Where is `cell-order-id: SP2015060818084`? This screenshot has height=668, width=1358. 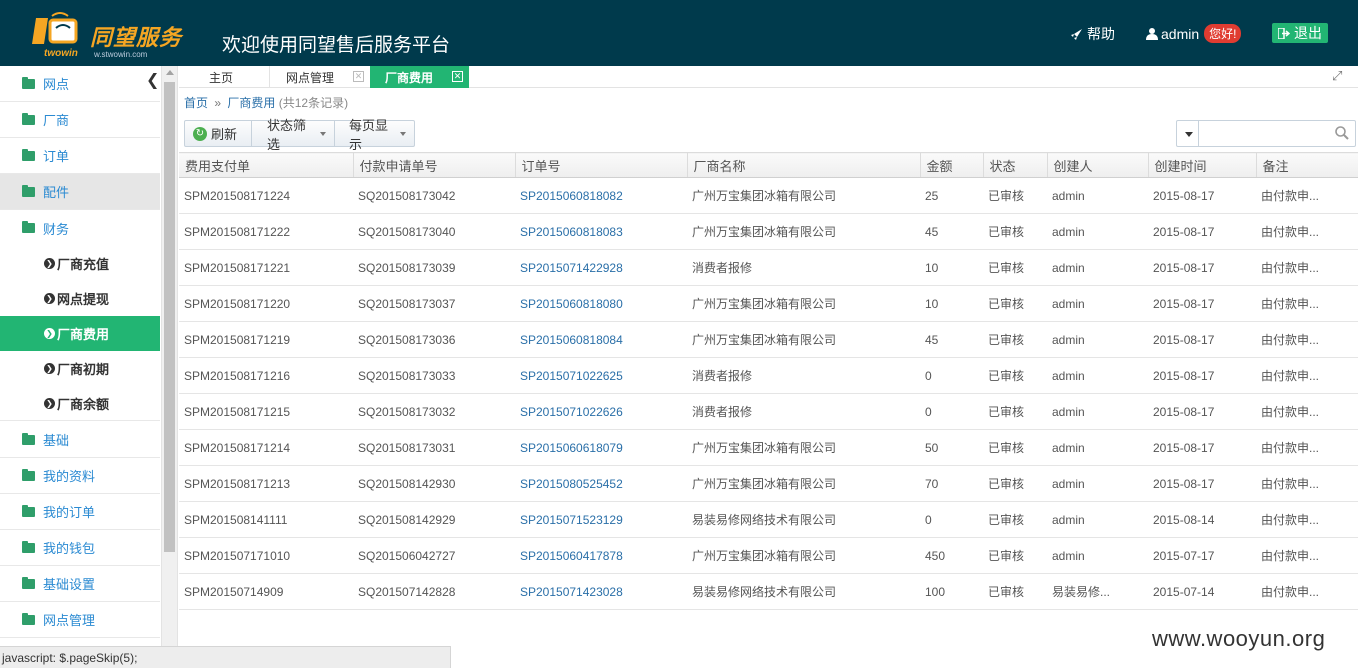 cell-order-id: SP2015060818084 is located at coordinates (601, 339).